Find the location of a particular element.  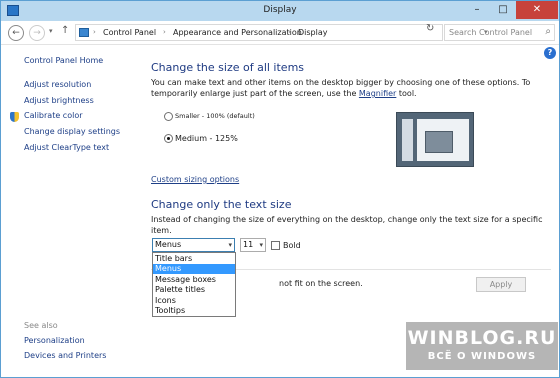

sidebar-item-devices: Devices and Printers is located at coordinates (65, 355).